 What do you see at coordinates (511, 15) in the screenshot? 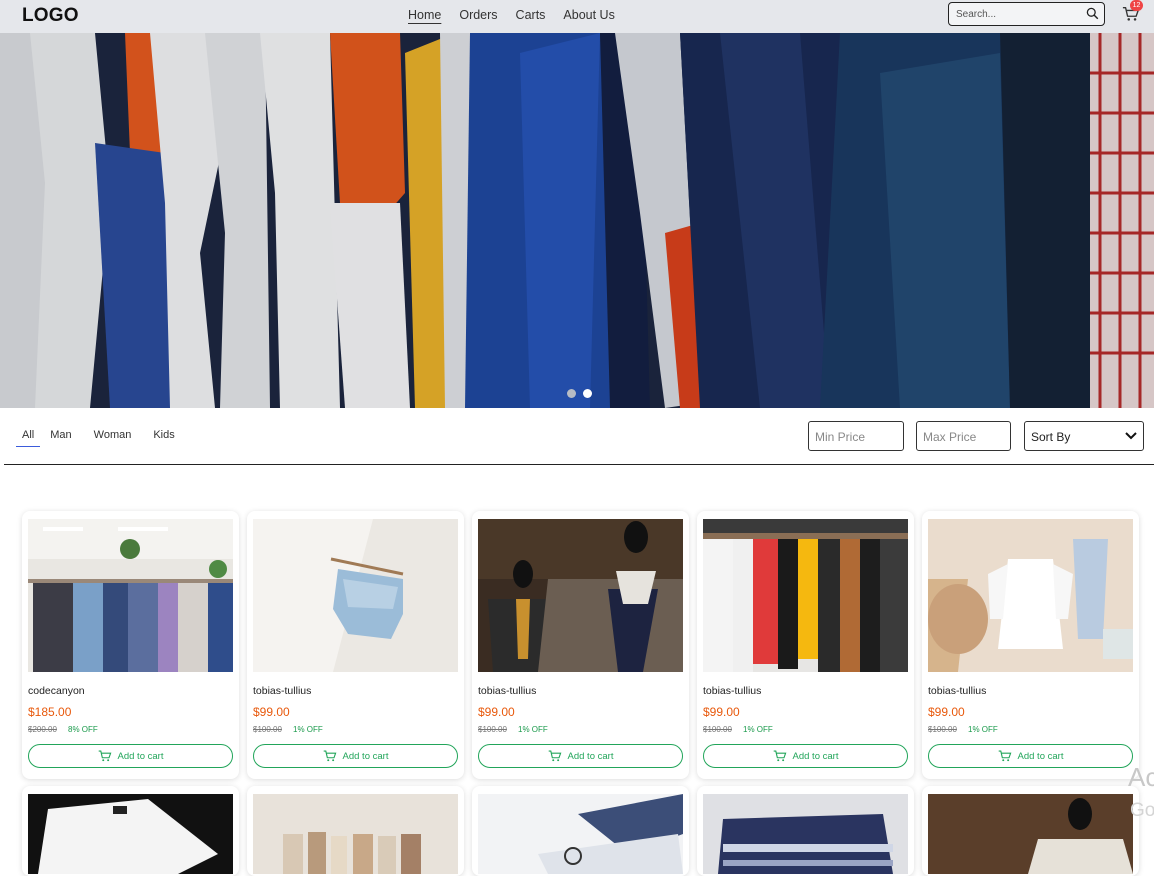
I see `main-nav: Home Orders Carts About Us` at bounding box center [511, 15].